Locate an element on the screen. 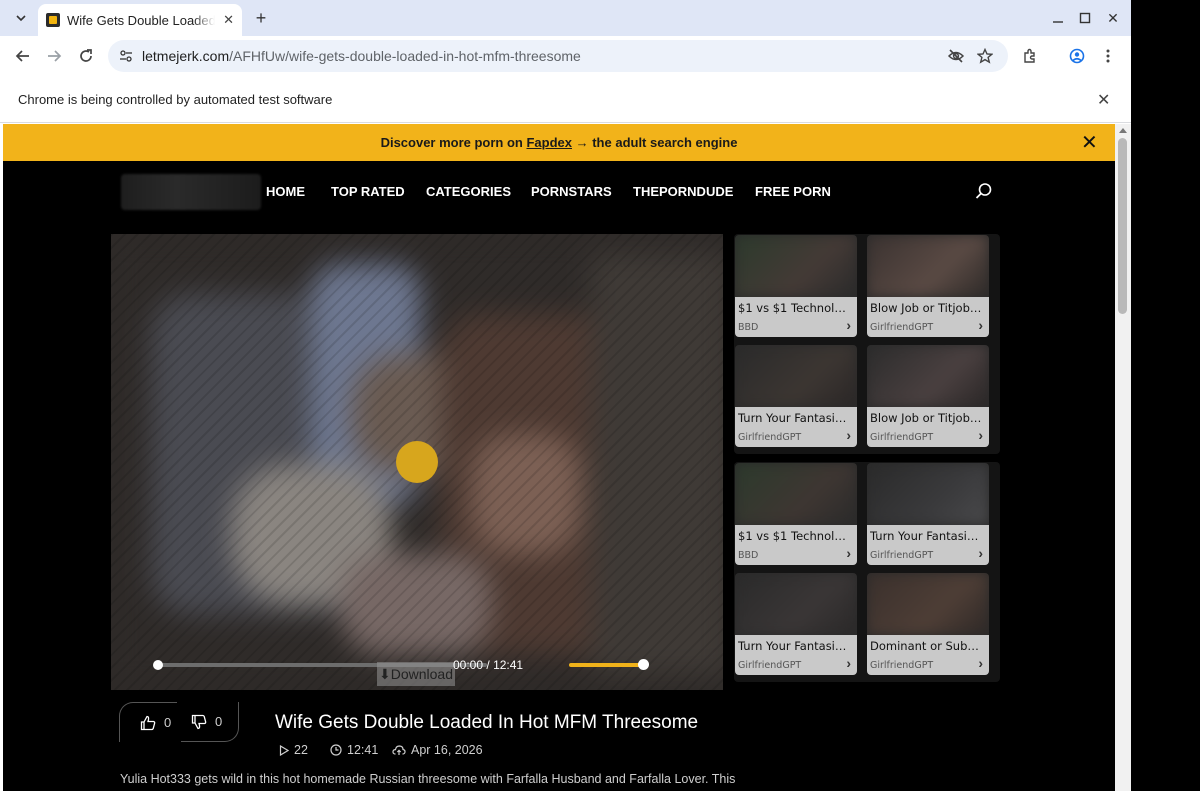 The width and height of the screenshot is (1200, 791). nav-top-rated: TOP RATED is located at coordinates (368, 191).